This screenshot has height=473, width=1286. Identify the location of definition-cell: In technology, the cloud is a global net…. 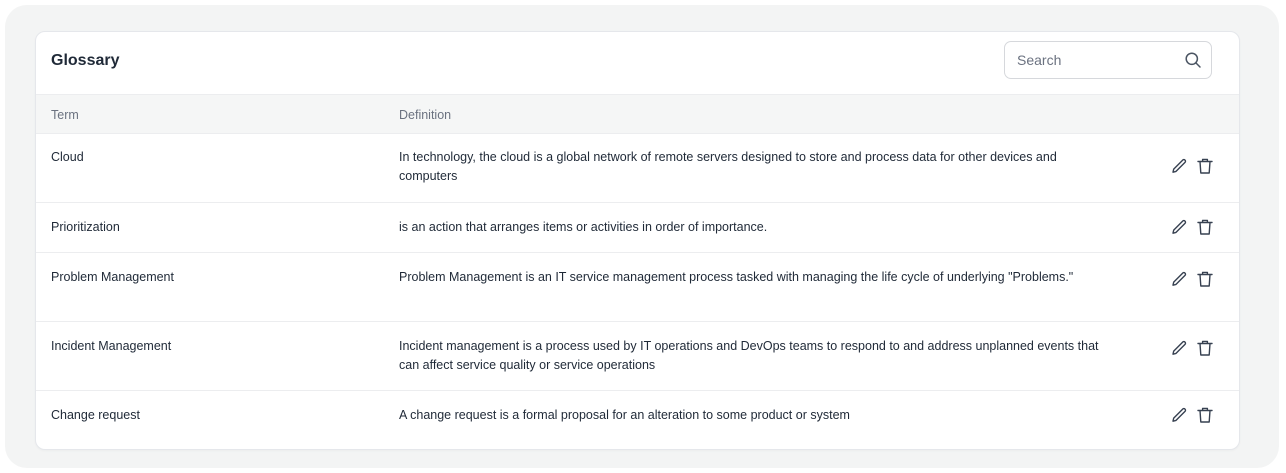
(728, 166).